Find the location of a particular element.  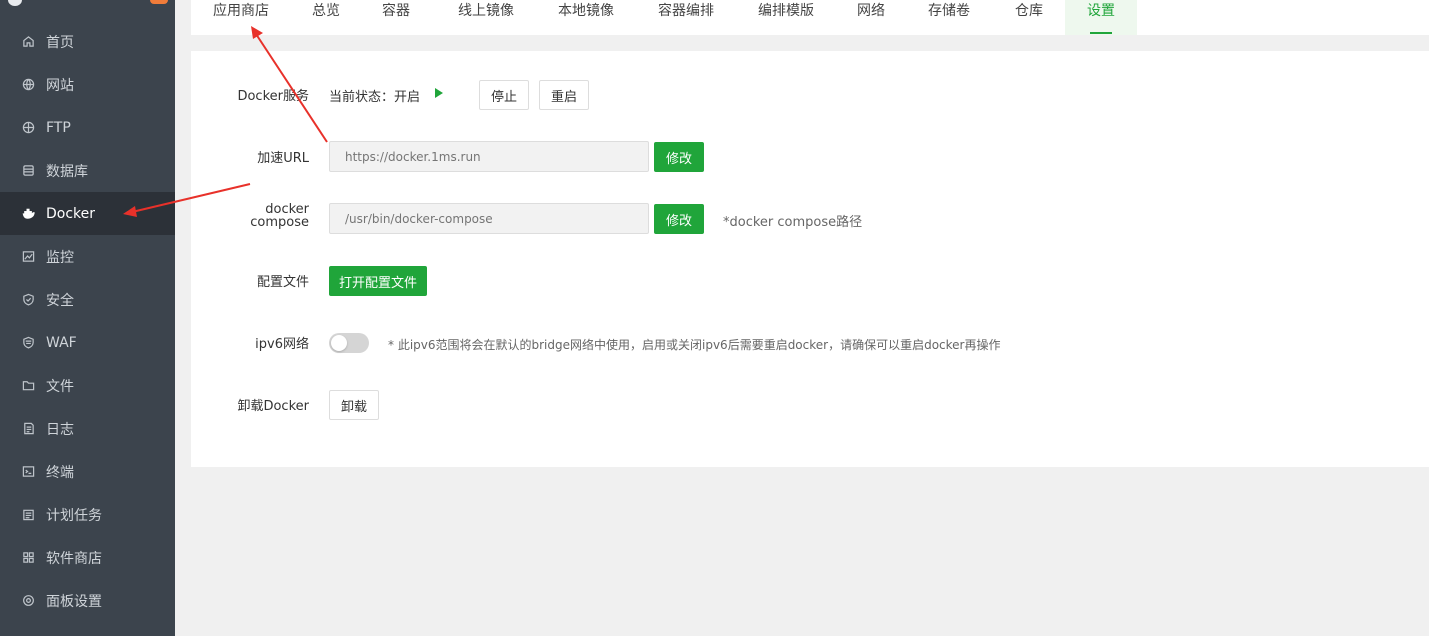

folder-icon is located at coordinates (28, 386).